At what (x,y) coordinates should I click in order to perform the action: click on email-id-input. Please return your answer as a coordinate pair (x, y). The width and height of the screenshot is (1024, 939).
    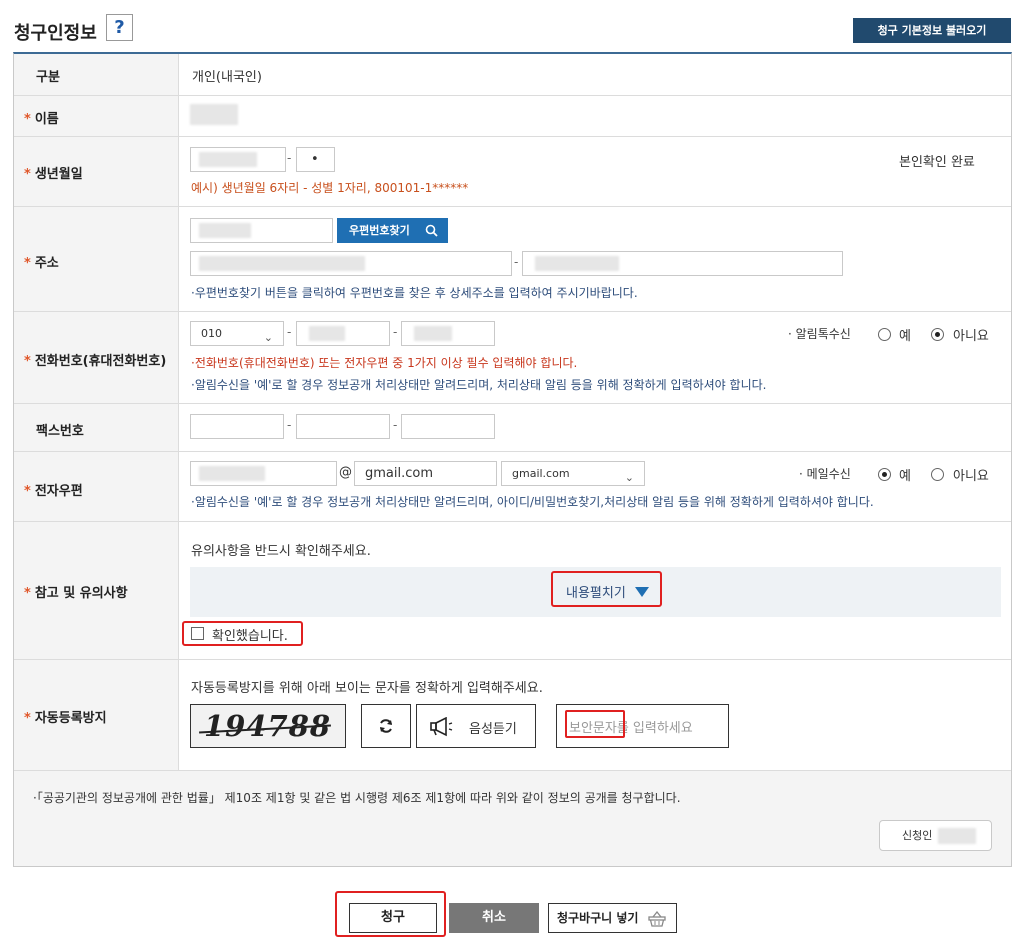
    Looking at the image, I should click on (263, 473).